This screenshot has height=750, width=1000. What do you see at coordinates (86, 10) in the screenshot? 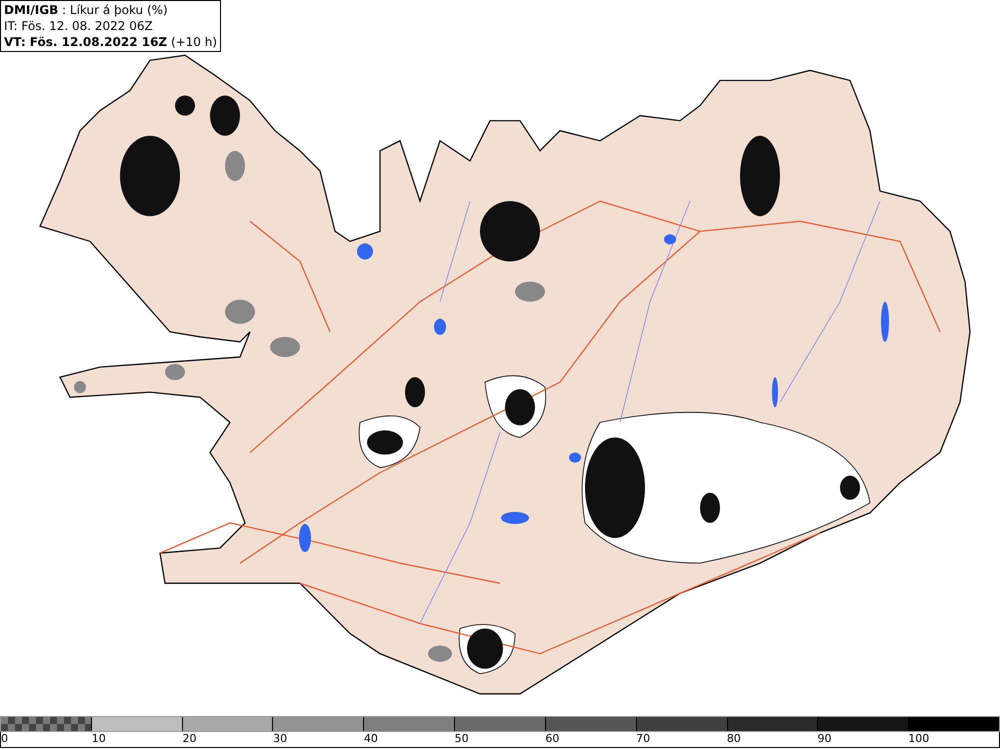
I see `info-text: DMI/IGB : Líkur á þoku (%)` at bounding box center [86, 10].